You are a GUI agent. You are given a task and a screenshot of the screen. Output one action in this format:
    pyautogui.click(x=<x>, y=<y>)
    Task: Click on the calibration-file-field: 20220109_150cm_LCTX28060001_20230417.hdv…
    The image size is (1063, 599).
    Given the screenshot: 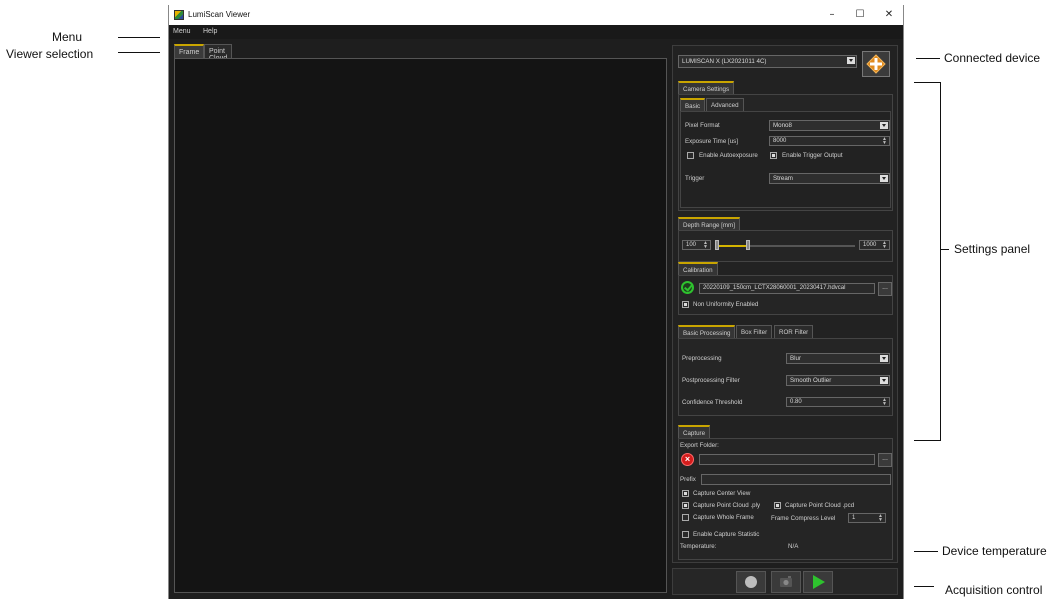 What is the action you would take?
    pyautogui.click(x=787, y=288)
    